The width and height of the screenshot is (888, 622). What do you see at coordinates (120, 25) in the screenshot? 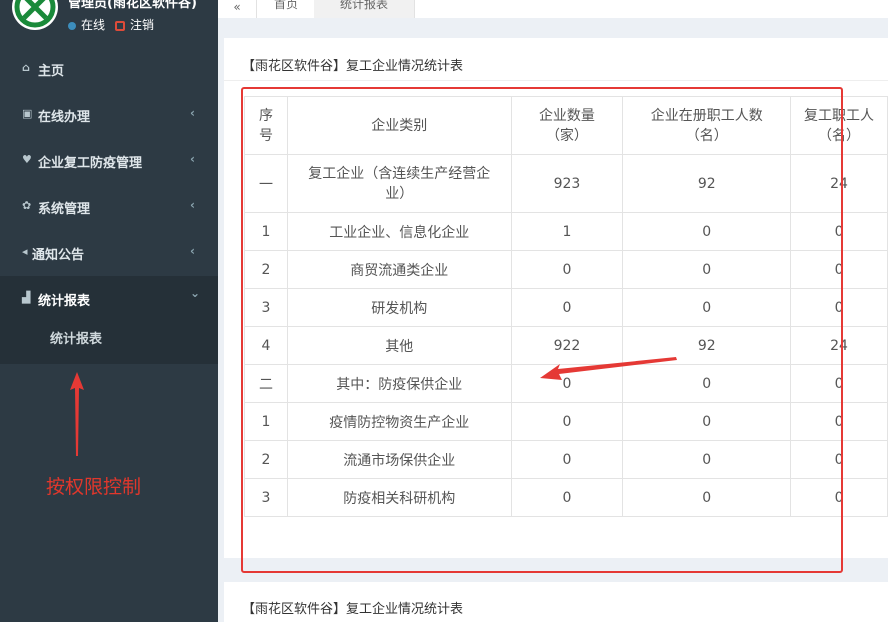
I see `logout-icon` at bounding box center [120, 25].